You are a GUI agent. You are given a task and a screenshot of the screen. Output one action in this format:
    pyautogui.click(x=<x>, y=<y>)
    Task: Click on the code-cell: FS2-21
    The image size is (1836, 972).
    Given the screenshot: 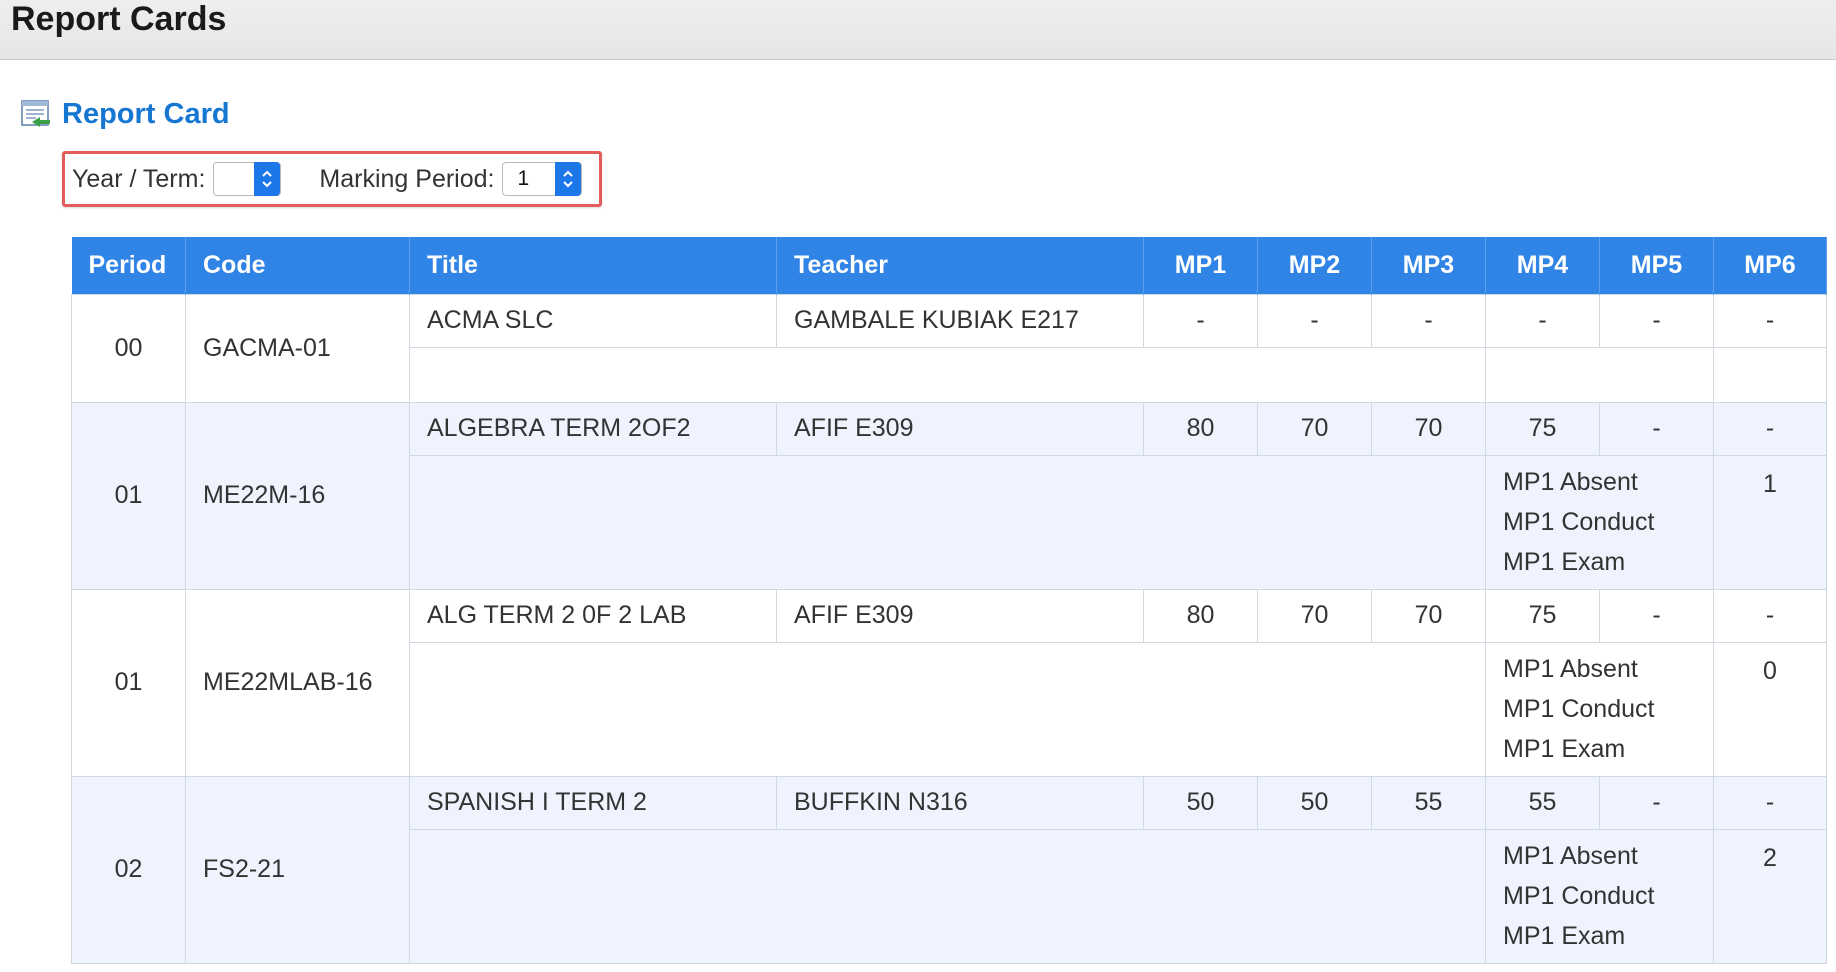 What is the action you would take?
    pyautogui.click(x=297, y=869)
    